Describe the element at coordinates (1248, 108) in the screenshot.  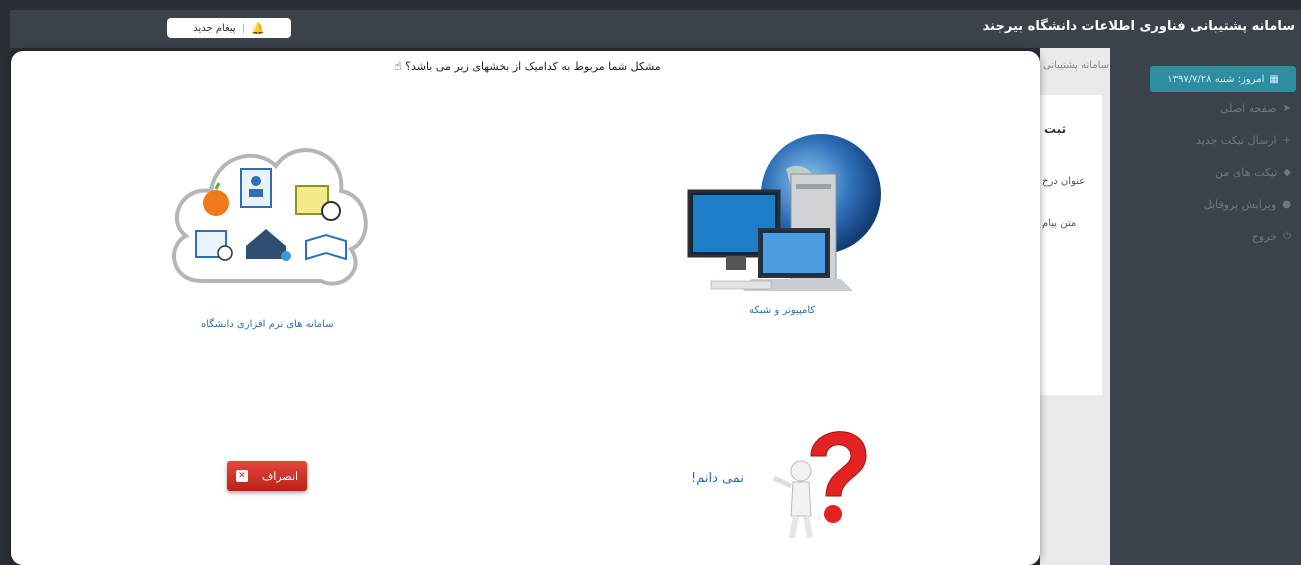
I see `sidebar-item-label: صفحه اصلی` at that location.